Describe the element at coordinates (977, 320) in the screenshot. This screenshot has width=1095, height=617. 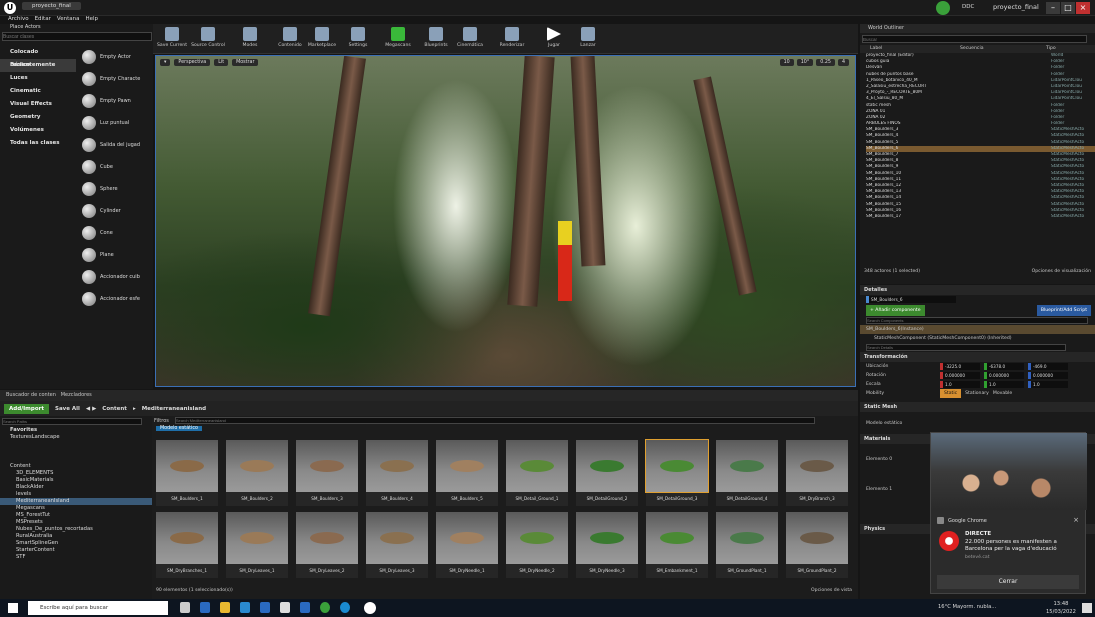
I see `component-search-input` at that location.